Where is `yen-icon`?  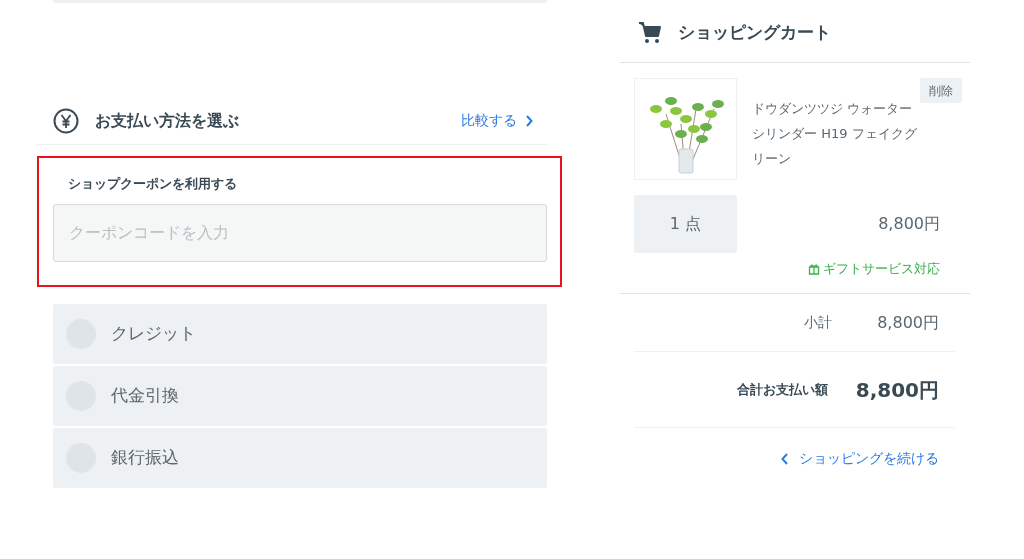
yen-icon is located at coordinates (66, 120).